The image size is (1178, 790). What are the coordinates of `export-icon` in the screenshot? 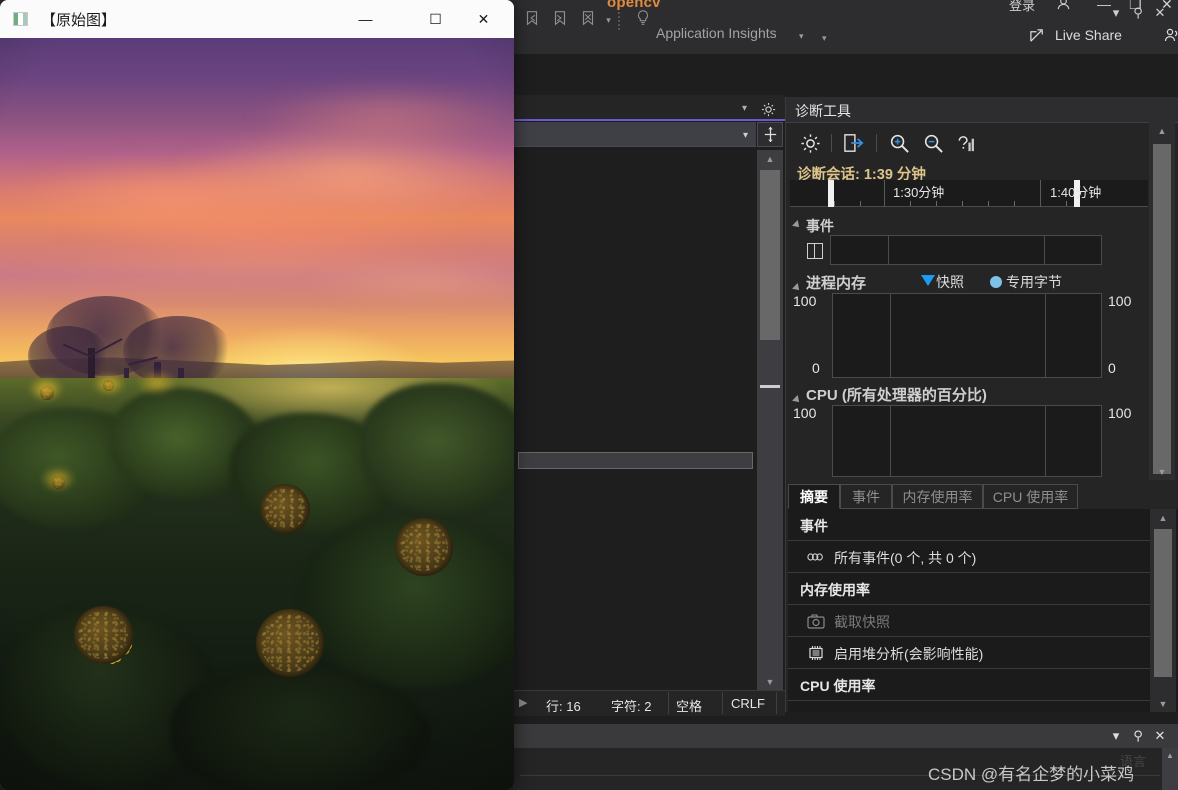 It's located at (854, 143).